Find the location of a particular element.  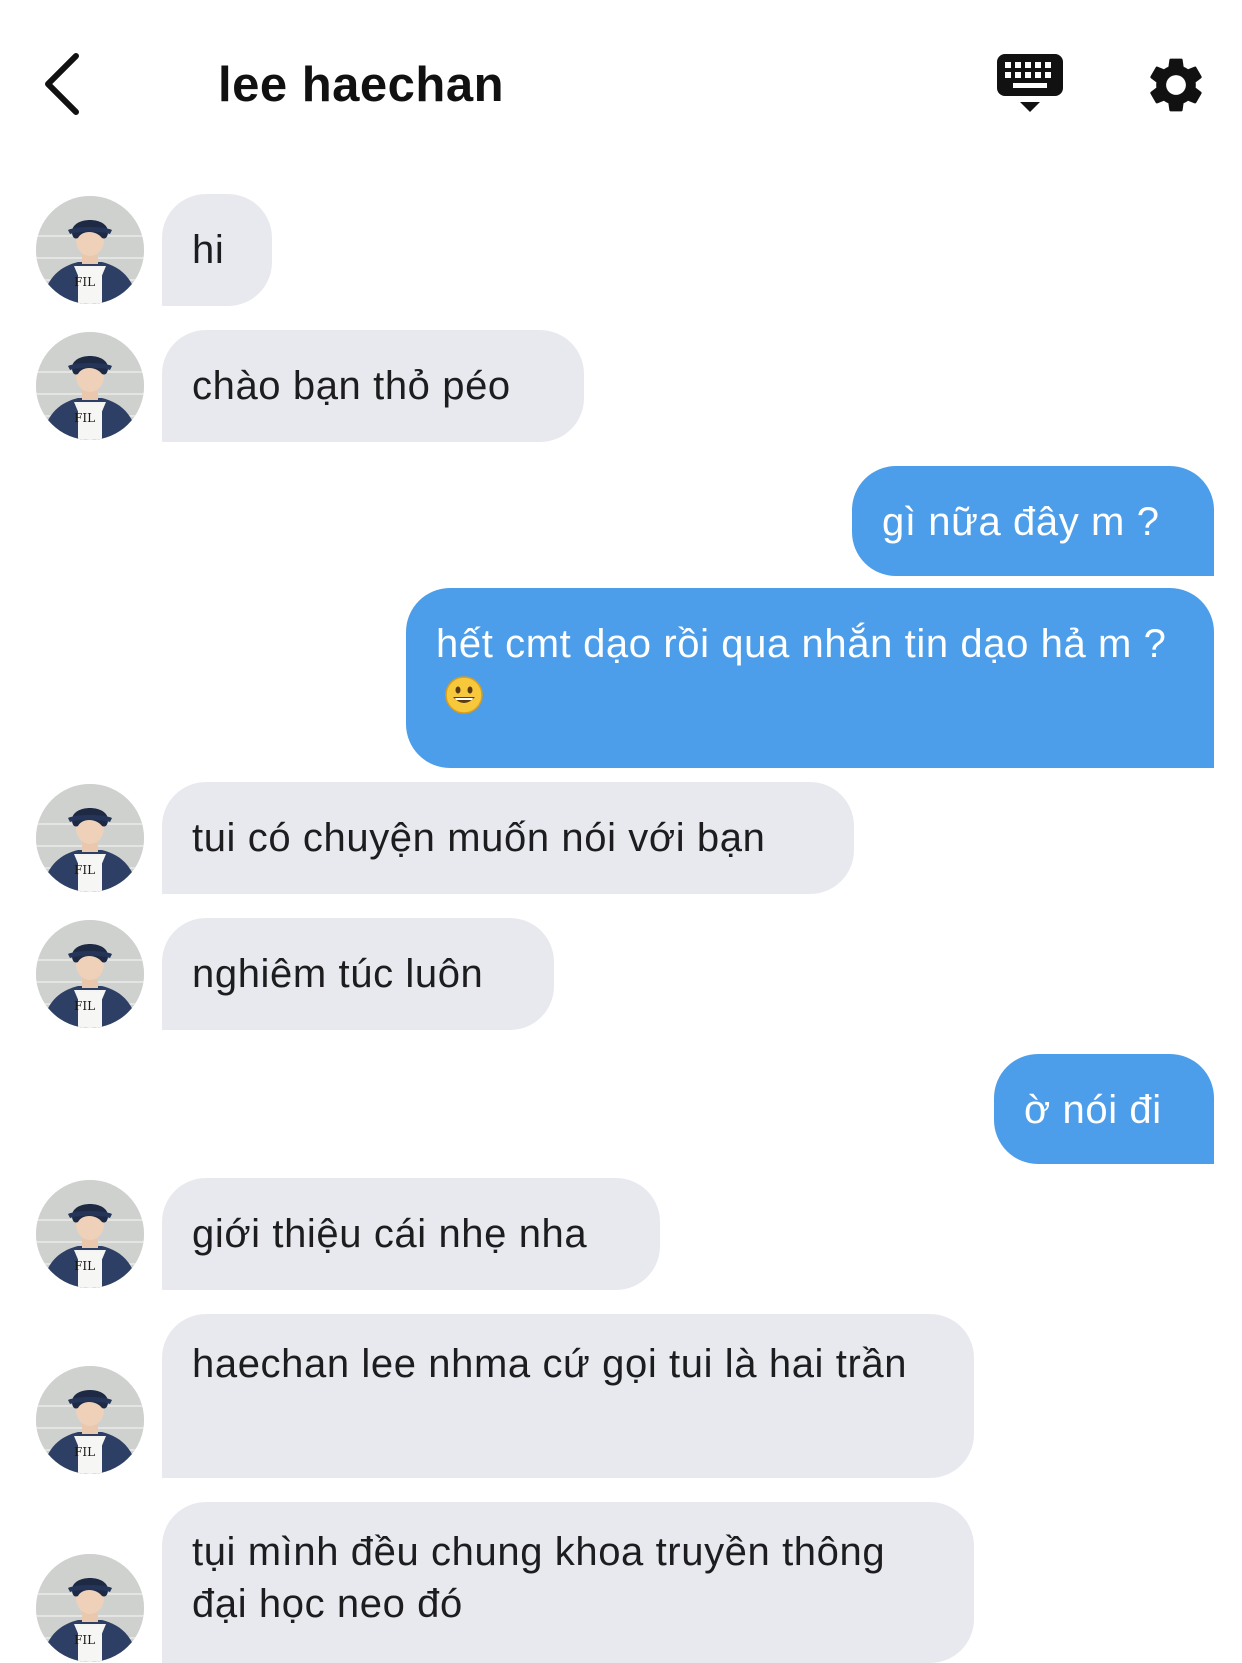

incoming-message: nghiêm túc luôn is located at coordinates (358, 974).